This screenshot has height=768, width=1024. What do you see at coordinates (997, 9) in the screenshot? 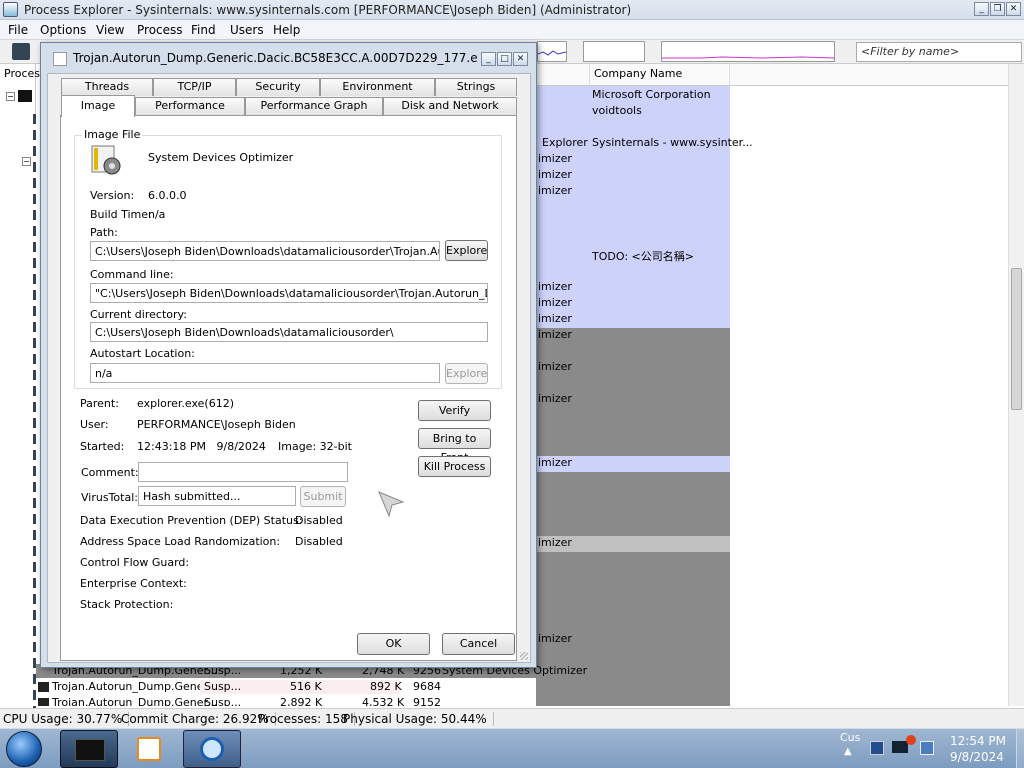
I see `restore-button: ❐` at bounding box center [997, 9].